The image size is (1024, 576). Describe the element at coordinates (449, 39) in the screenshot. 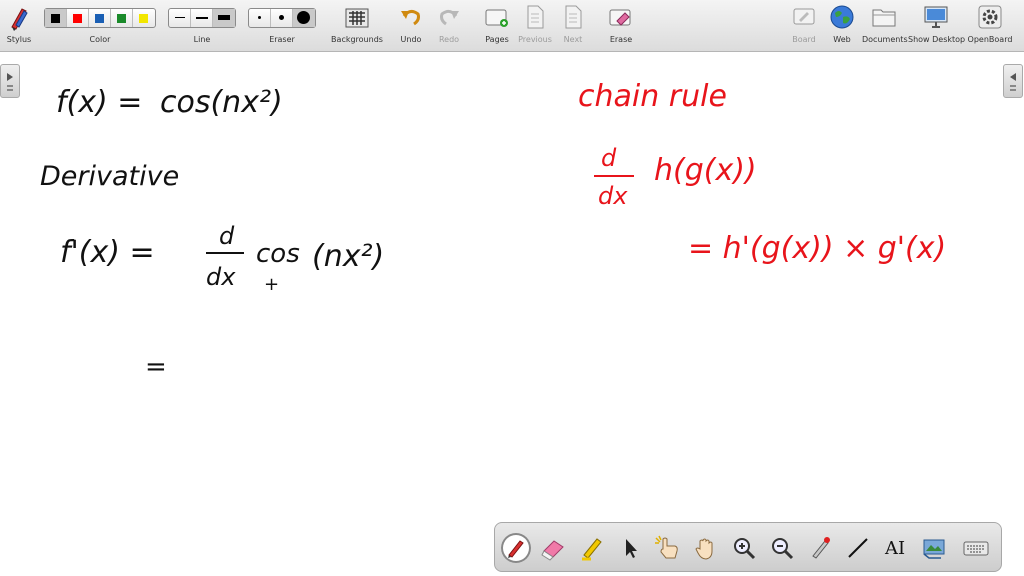

I see `redo-label: Redo` at that location.